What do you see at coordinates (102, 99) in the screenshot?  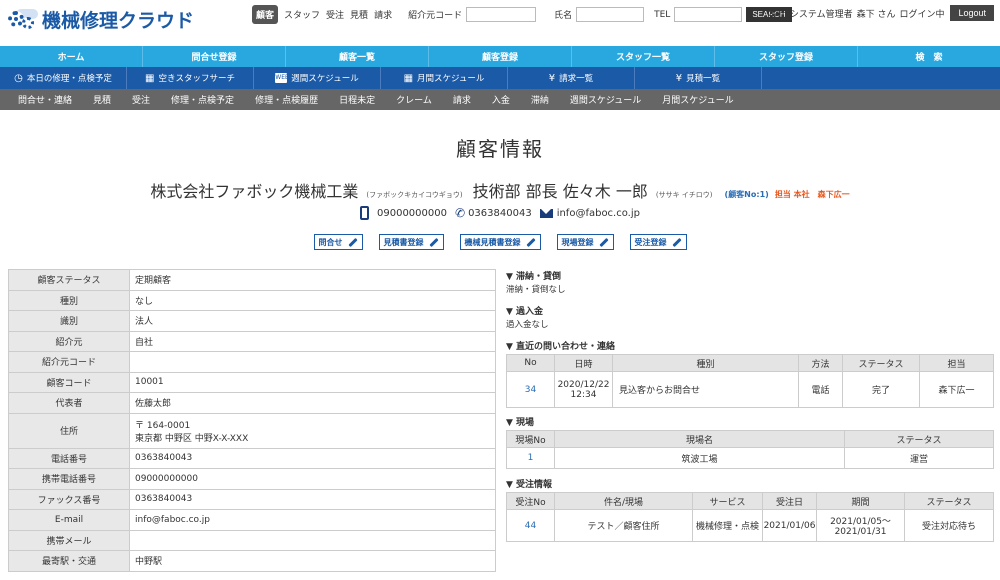 I see `nav-estimate: 見積` at bounding box center [102, 99].